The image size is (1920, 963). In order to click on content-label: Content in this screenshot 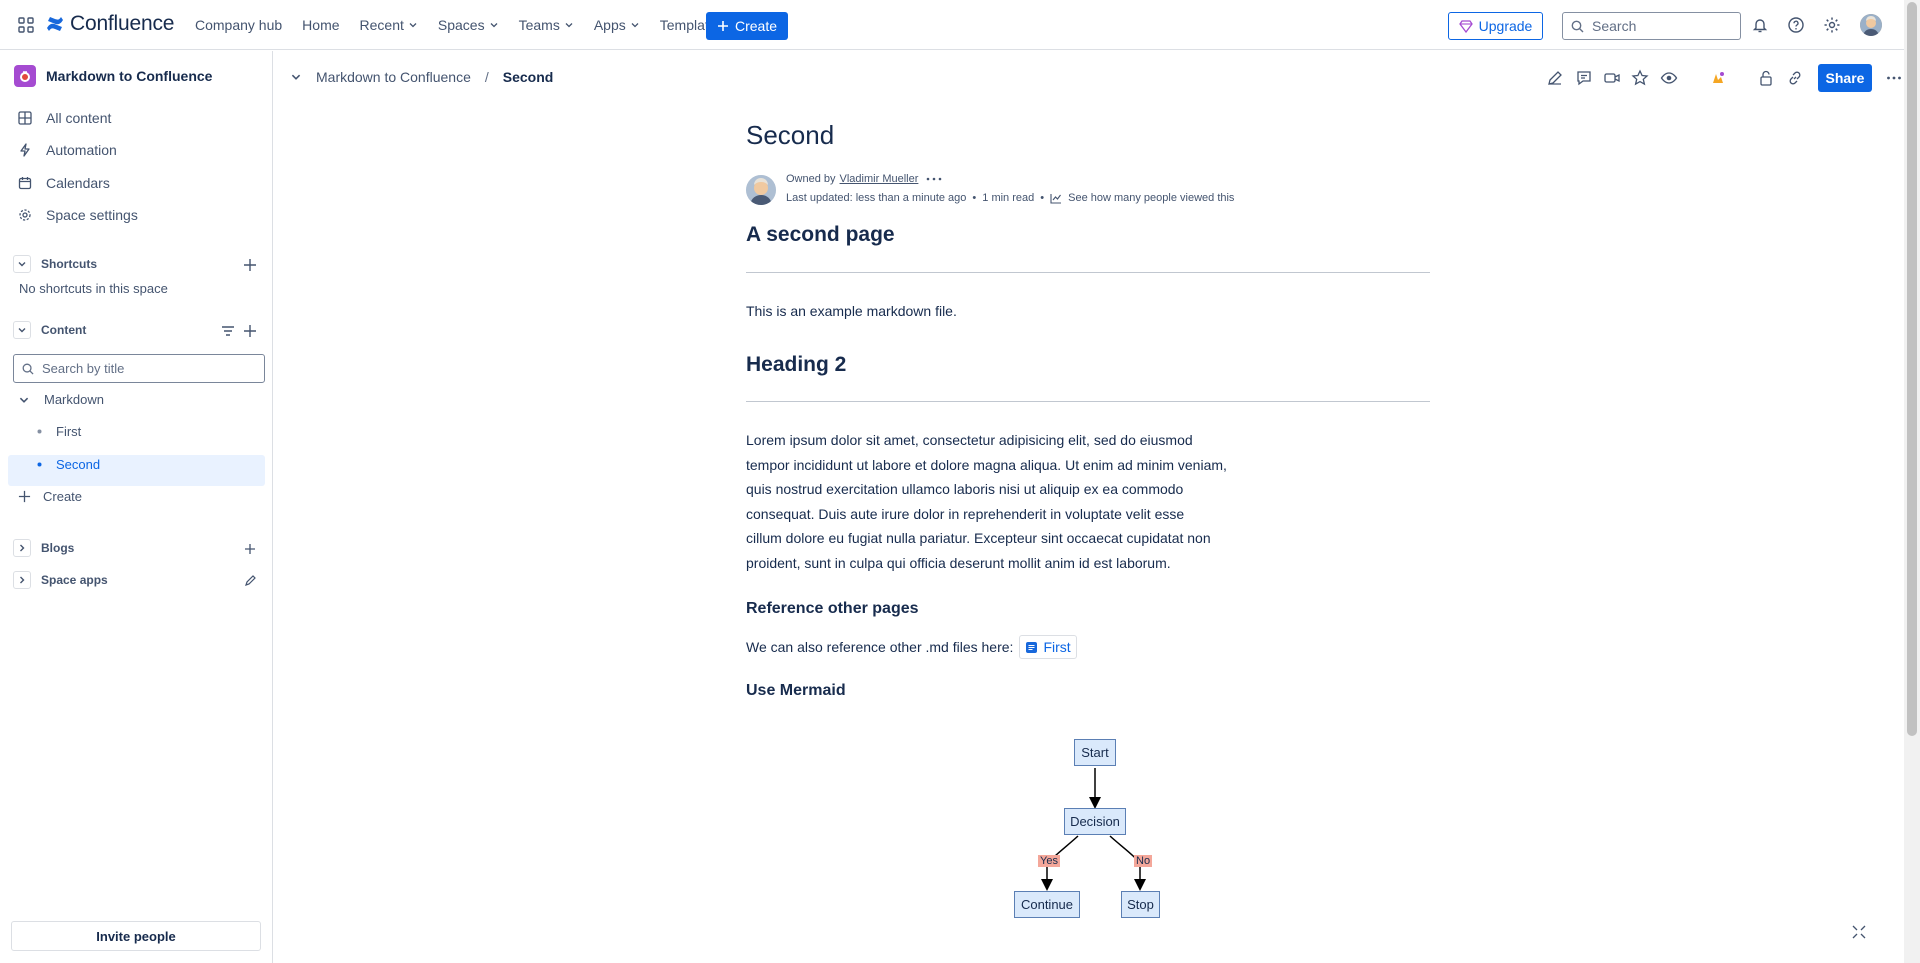, I will do `click(64, 330)`.